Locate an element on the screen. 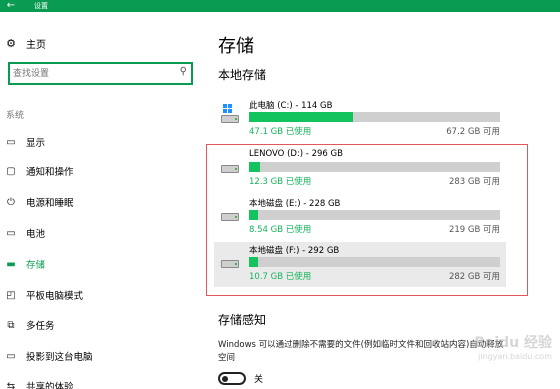 This screenshot has width=560, height=389. toggle-knob is located at coordinates (225, 379).